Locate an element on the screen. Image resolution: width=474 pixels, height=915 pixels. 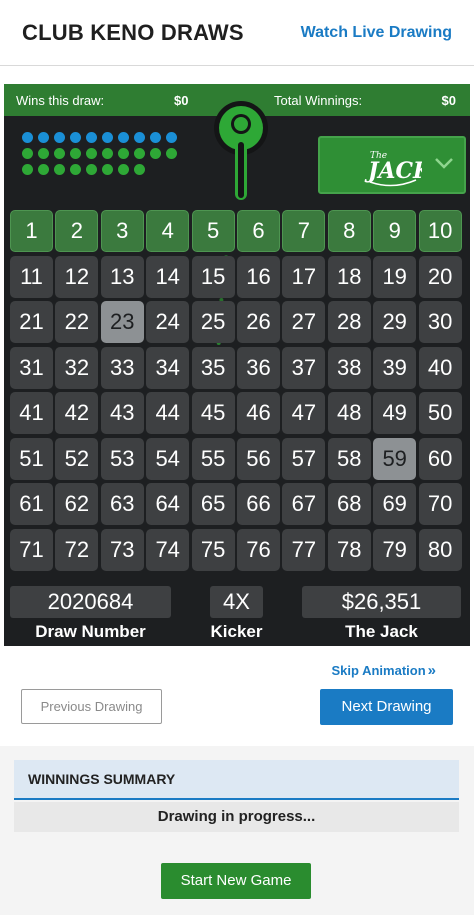
keno-number-35: 35 is located at coordinates (213, 367).